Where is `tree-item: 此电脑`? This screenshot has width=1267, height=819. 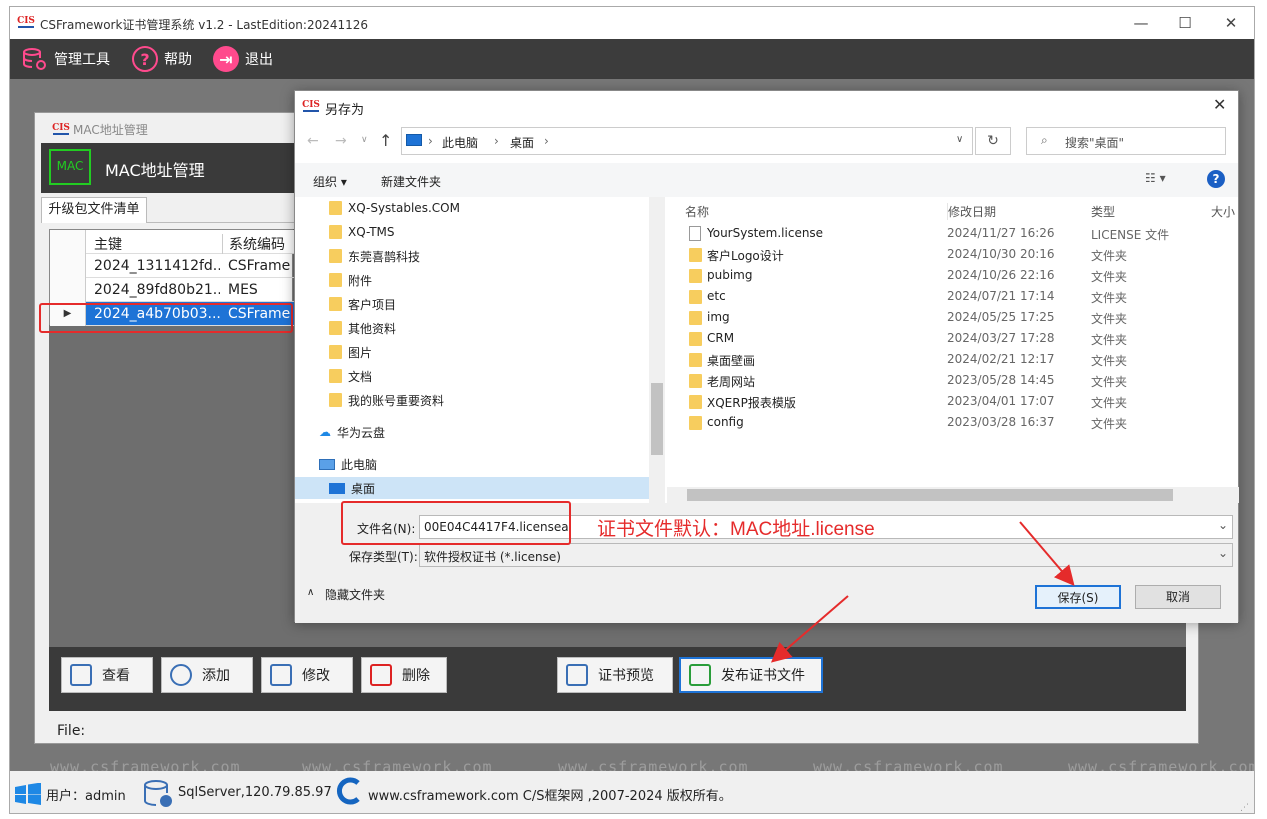
tree-item: 此电脑 is located at coordinates (348, 464).